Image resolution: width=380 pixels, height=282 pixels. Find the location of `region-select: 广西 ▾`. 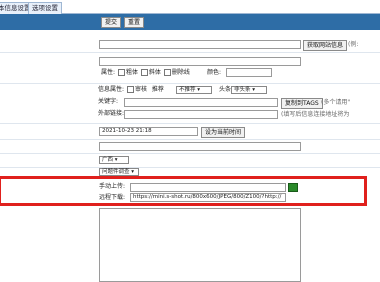

region-select: 广西 ▾ is located at coordinates (114, 160).